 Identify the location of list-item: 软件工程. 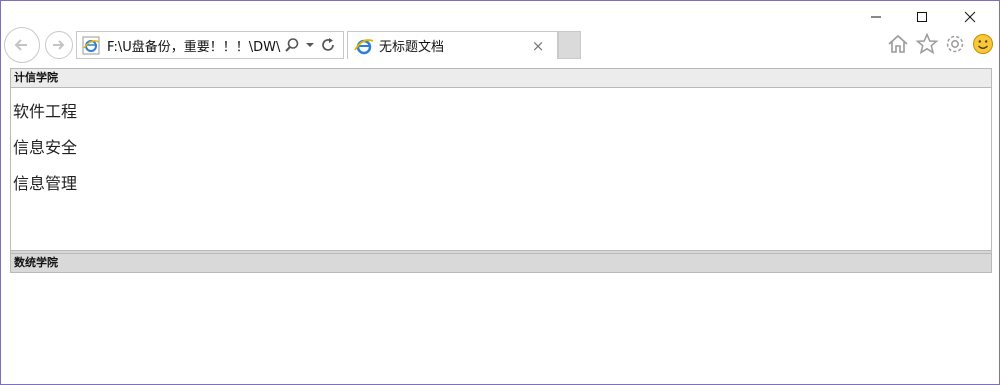
(45, 111).